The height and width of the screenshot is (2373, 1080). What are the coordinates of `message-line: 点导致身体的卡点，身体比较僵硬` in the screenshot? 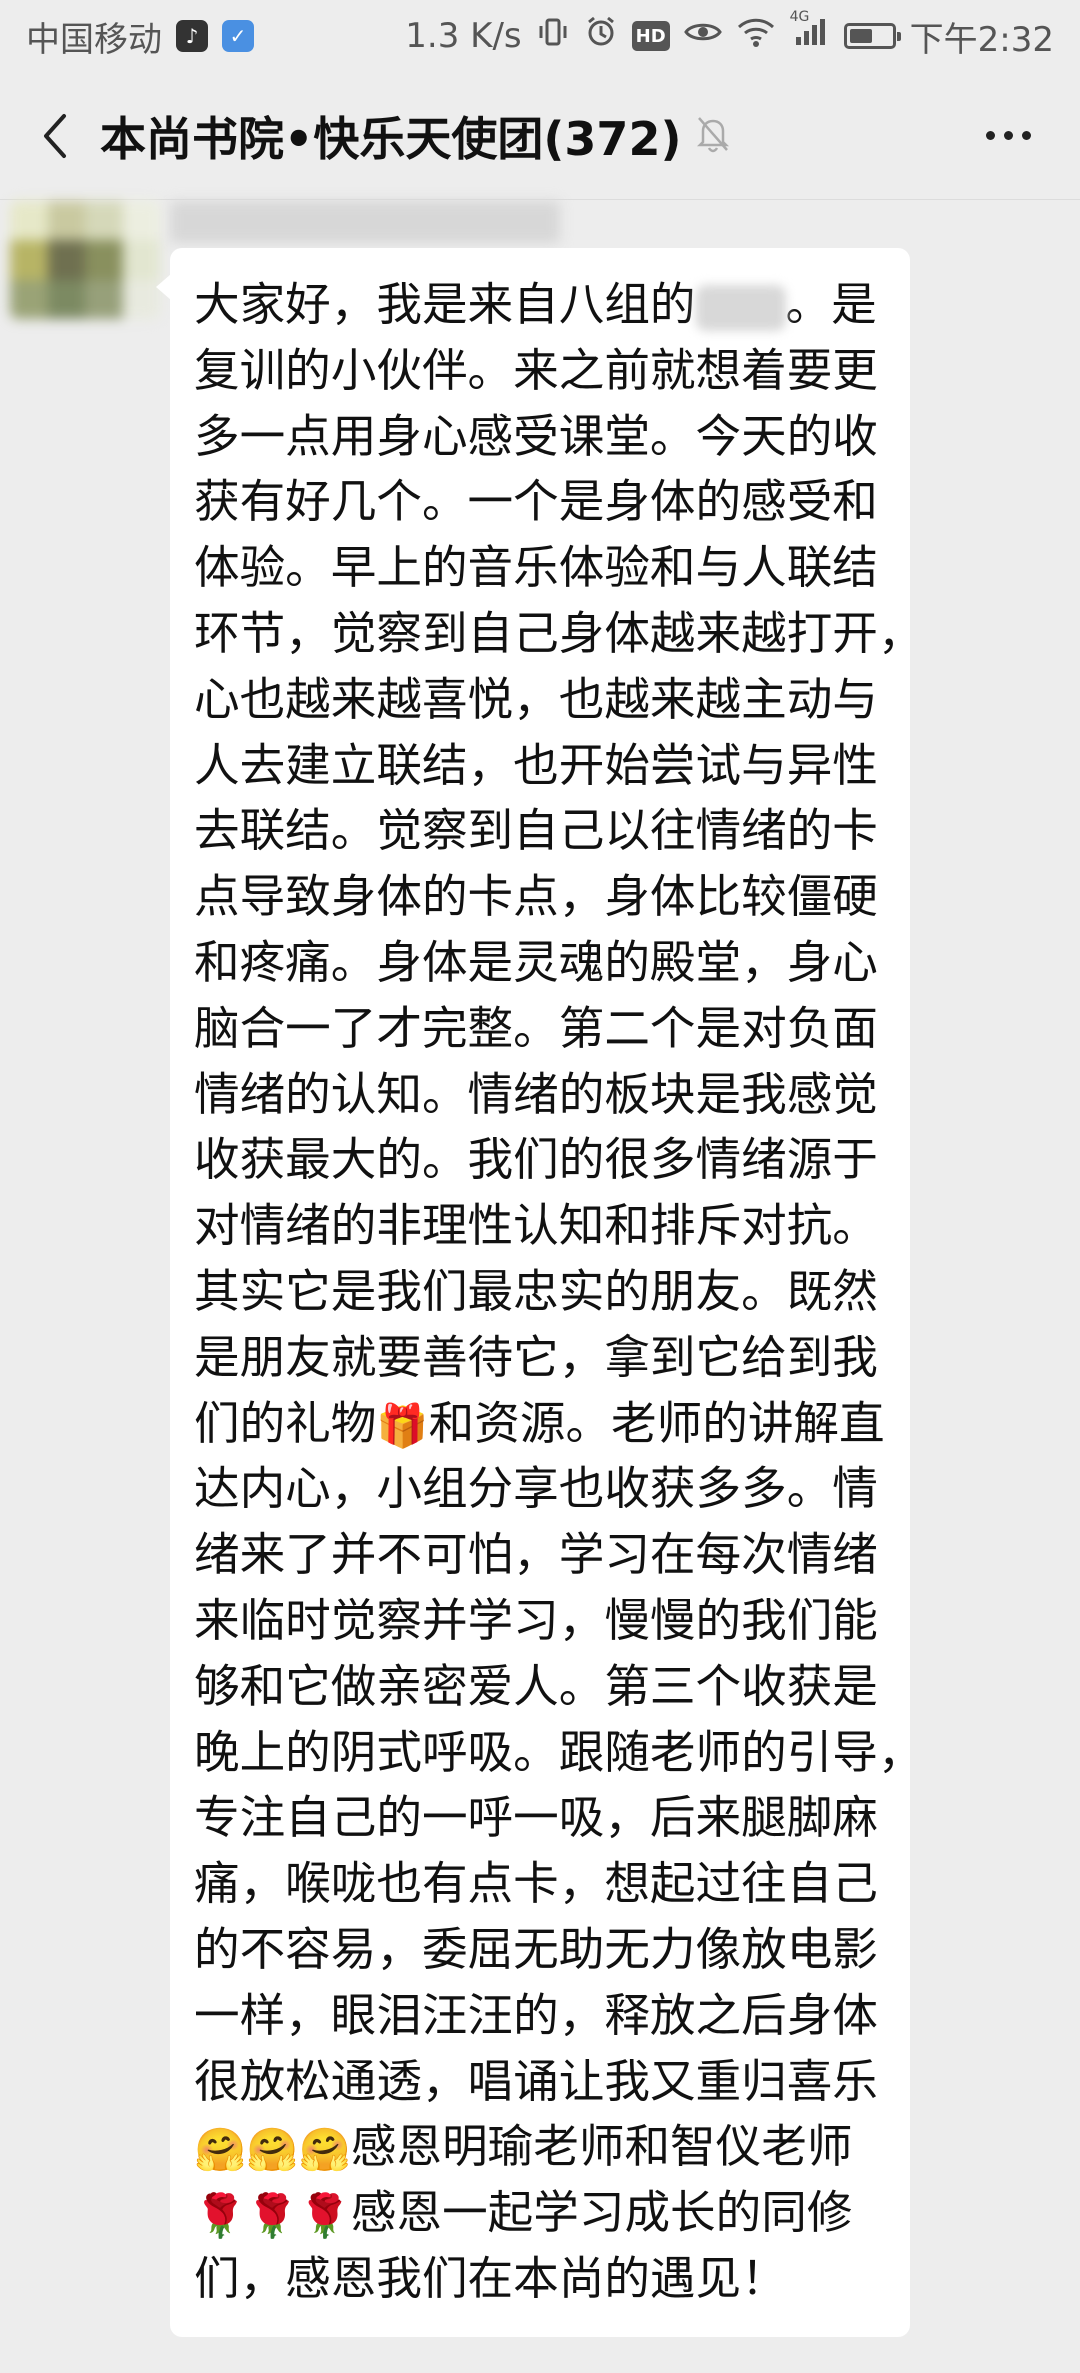 It's located at (540, 897).